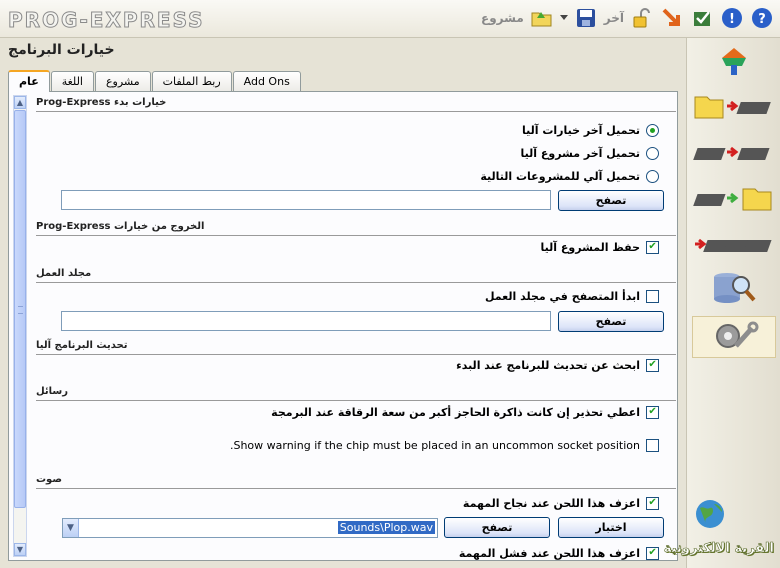 The width and height of the screenshot is (780, 568). What do you see at coordinates (611, 527) in the screenshot?
I see `sound-test-button: اختبار` at bounding box center [611, 527].